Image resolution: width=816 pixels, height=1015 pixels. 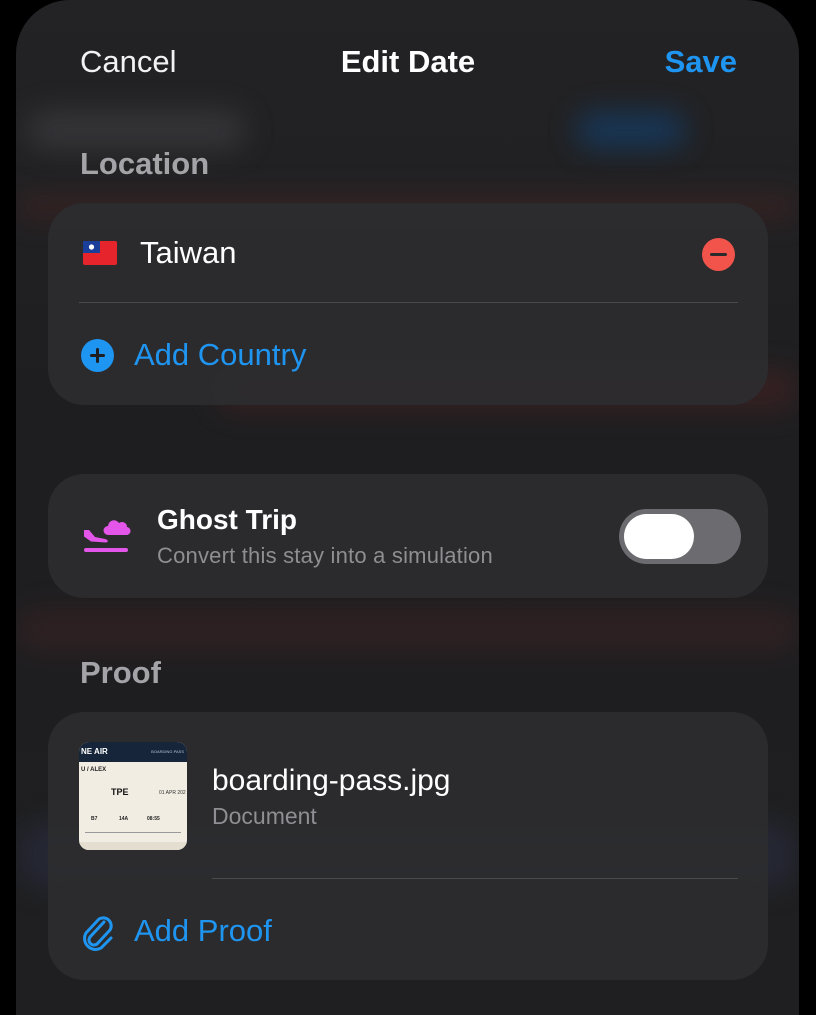 What do you see at coordinates (701, 62) in the screenshot?
I see `save-button: Save` at bounding box center [701, 62].